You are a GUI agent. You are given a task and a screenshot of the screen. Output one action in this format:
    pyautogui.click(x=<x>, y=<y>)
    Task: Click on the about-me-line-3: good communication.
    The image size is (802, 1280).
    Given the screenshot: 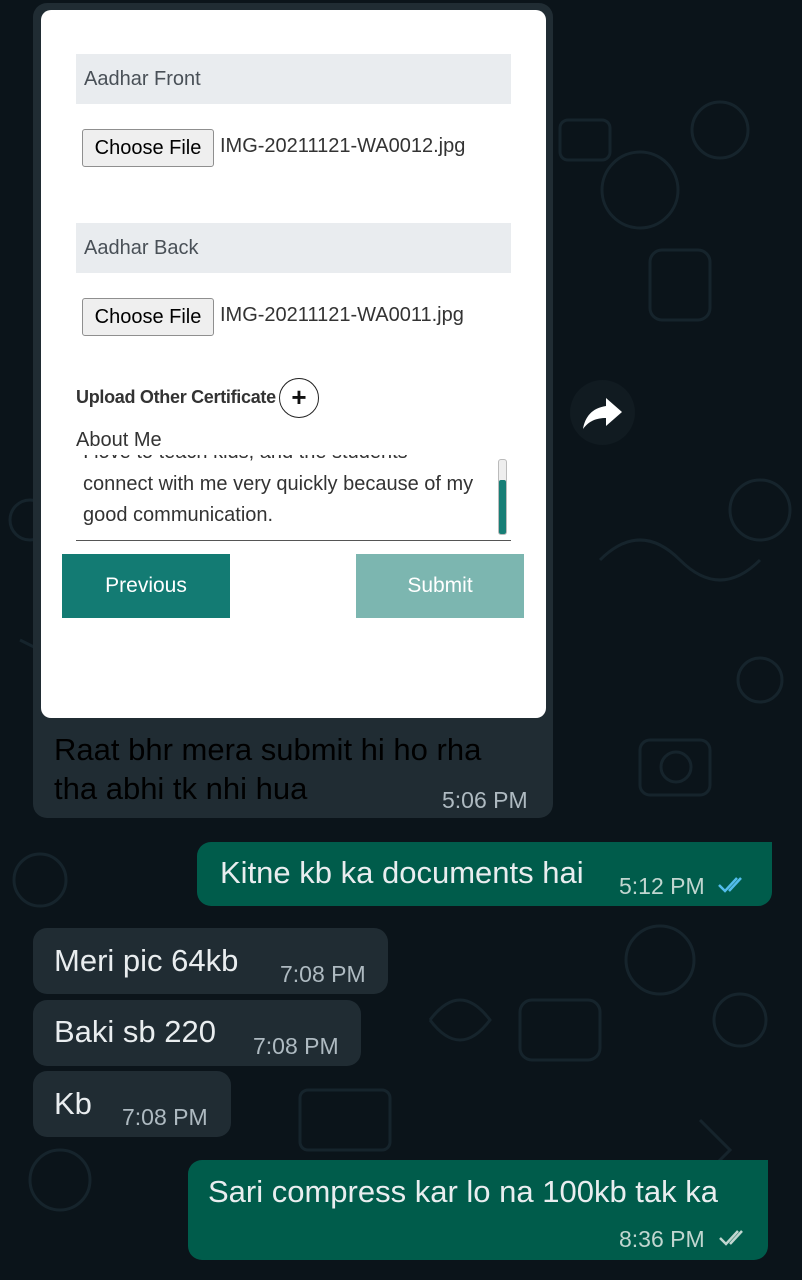 What is the action you would take?
    pyautogui.click(x=178, y=515)
    